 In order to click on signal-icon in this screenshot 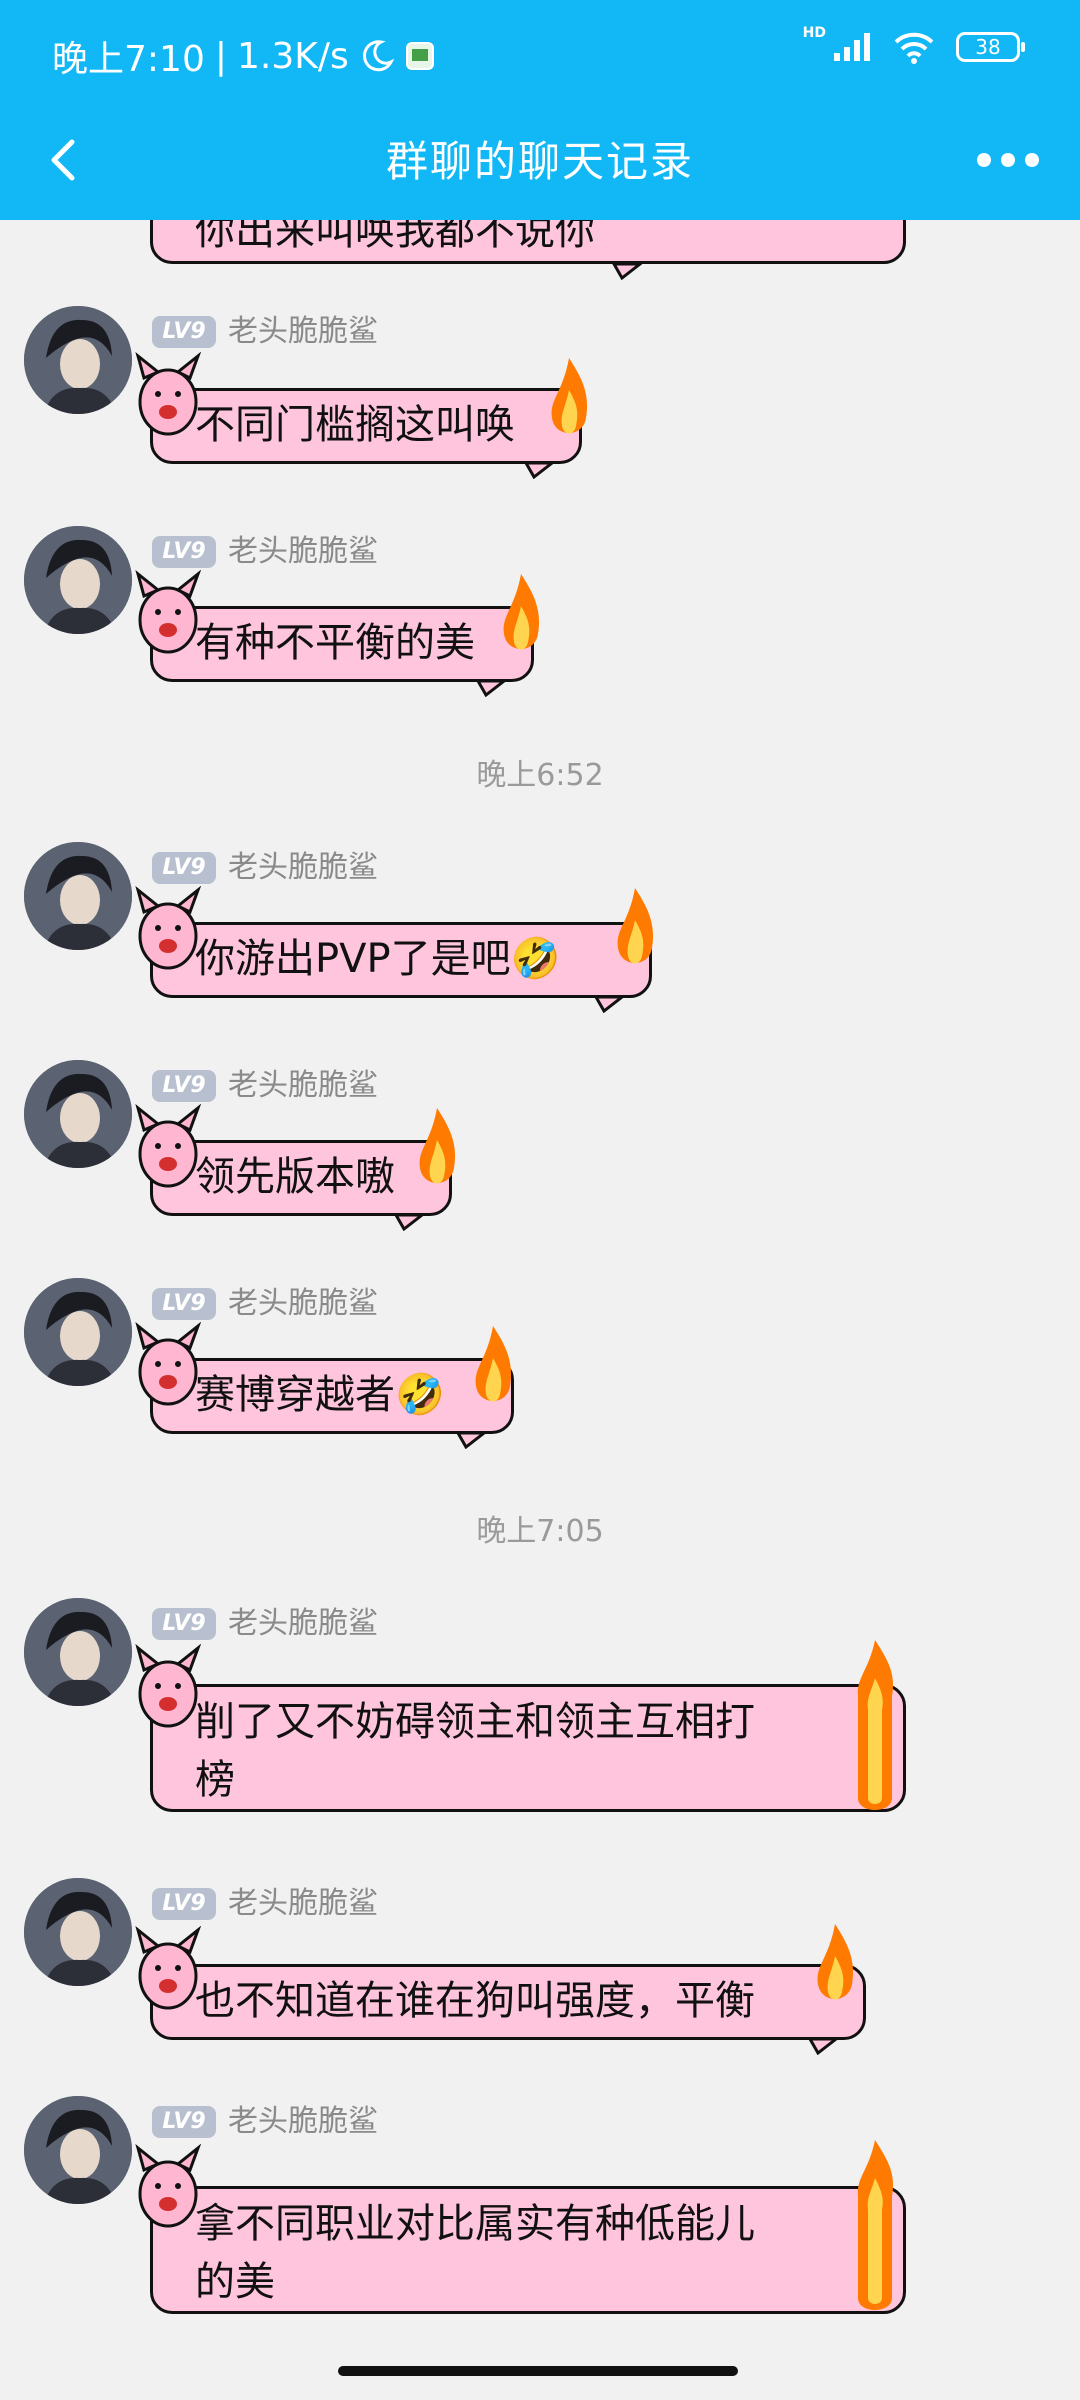, I will do `click(852, 47)`.